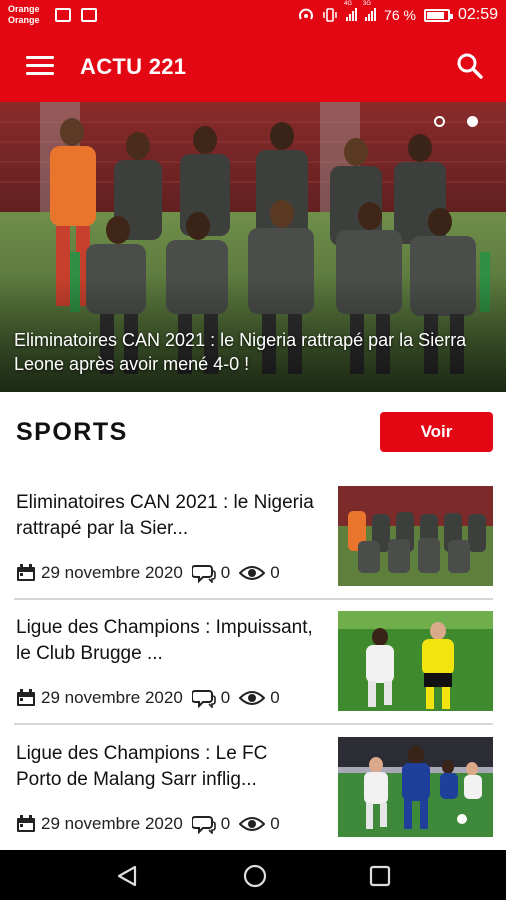  What do you see at coordinates (400, 15) in the screenshot?
I see `battery-percent: 76 %` at bounding box center [400, 15].